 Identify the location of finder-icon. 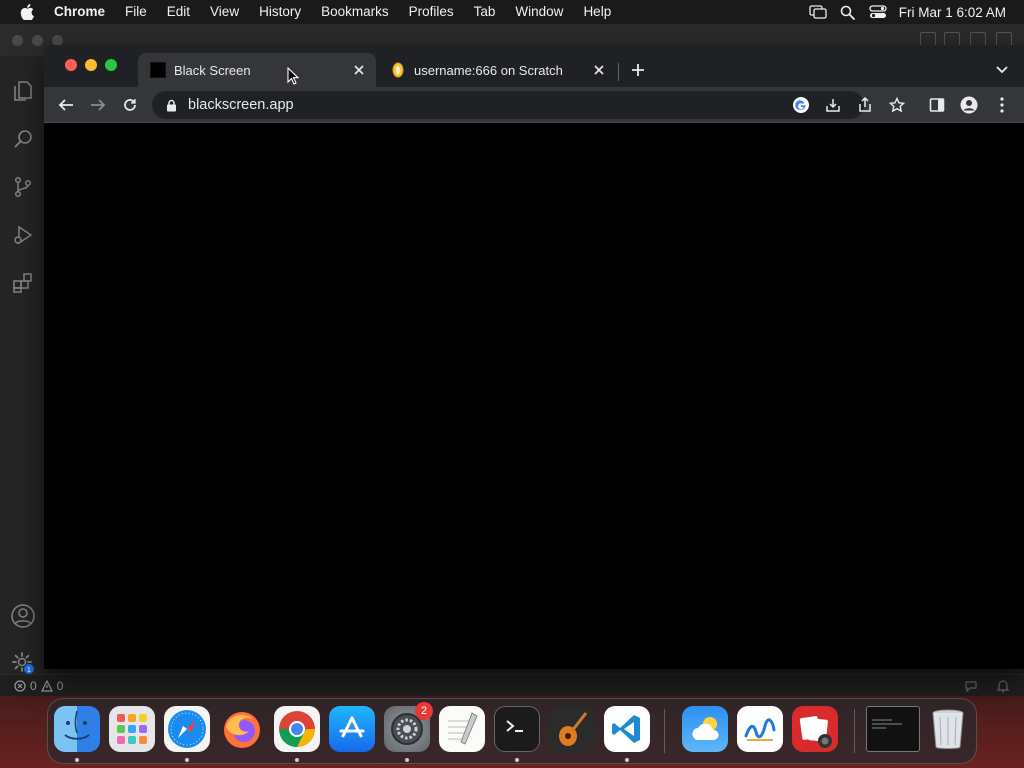
(77, 729).